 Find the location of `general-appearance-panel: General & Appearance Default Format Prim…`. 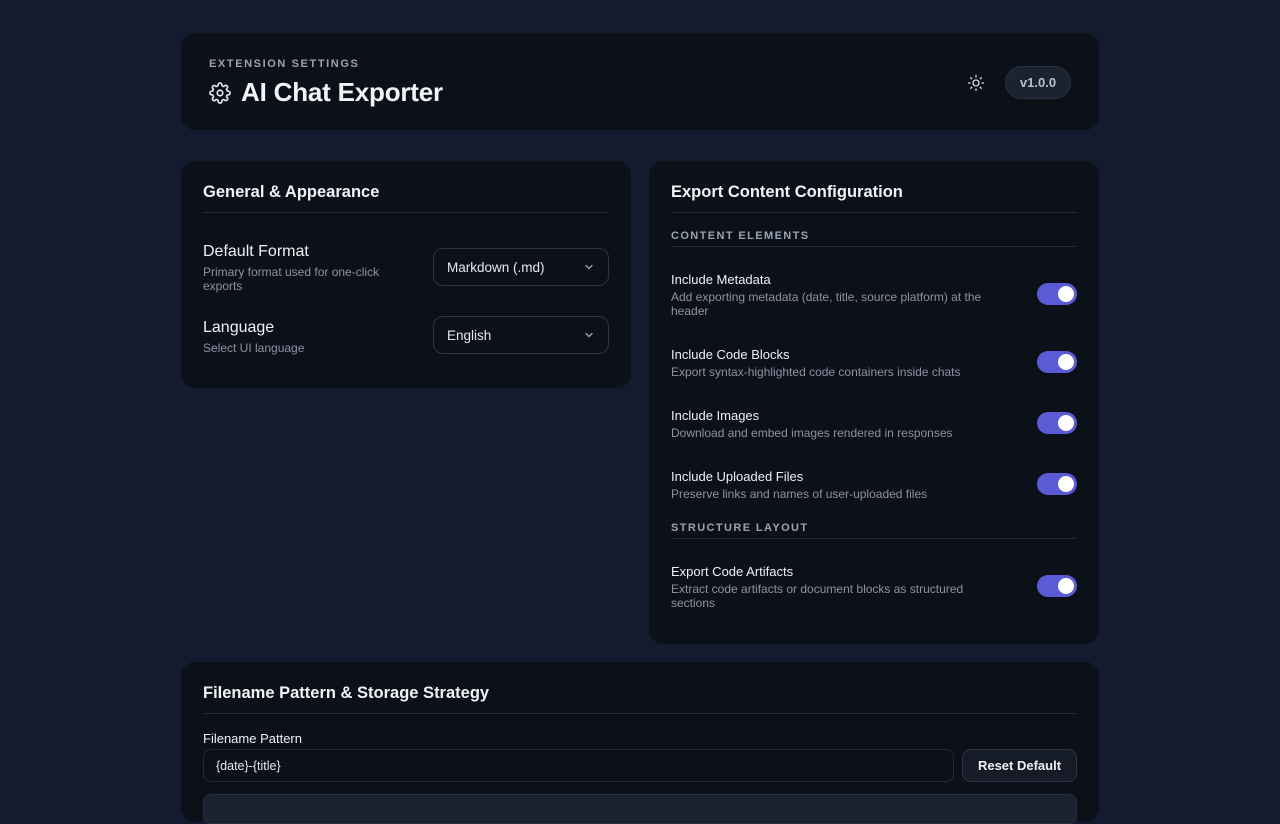

general-appearance-panel: General & Appearance Default Format Prim… is located at coordinates (406, 274).